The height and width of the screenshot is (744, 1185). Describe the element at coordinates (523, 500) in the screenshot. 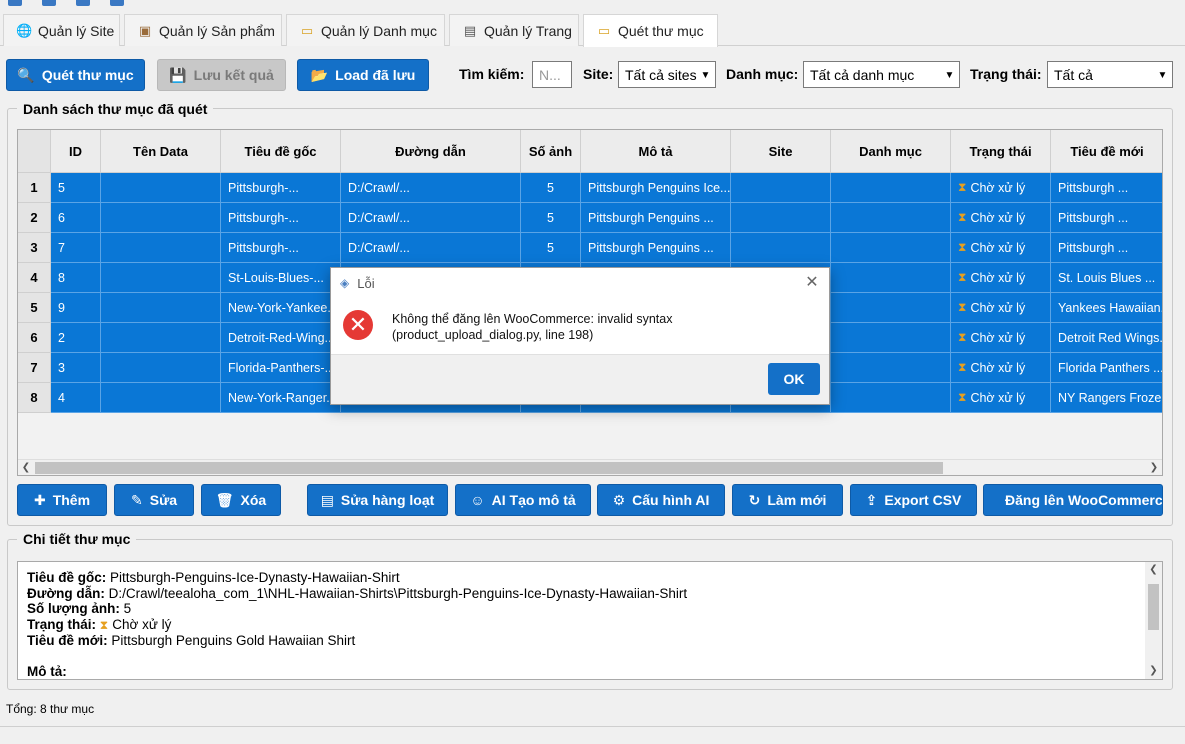

I see `ai-description-button: ☺ AI Tạo mô tả` at that location.